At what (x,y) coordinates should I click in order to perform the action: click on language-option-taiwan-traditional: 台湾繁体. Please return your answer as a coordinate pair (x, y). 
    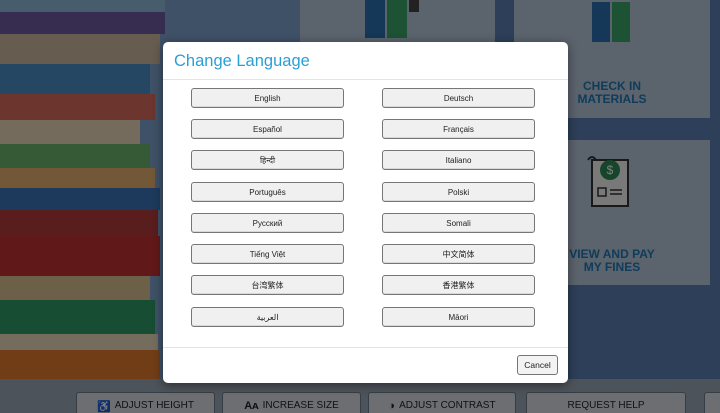
    Looking at the image, I should click on (267, 285).